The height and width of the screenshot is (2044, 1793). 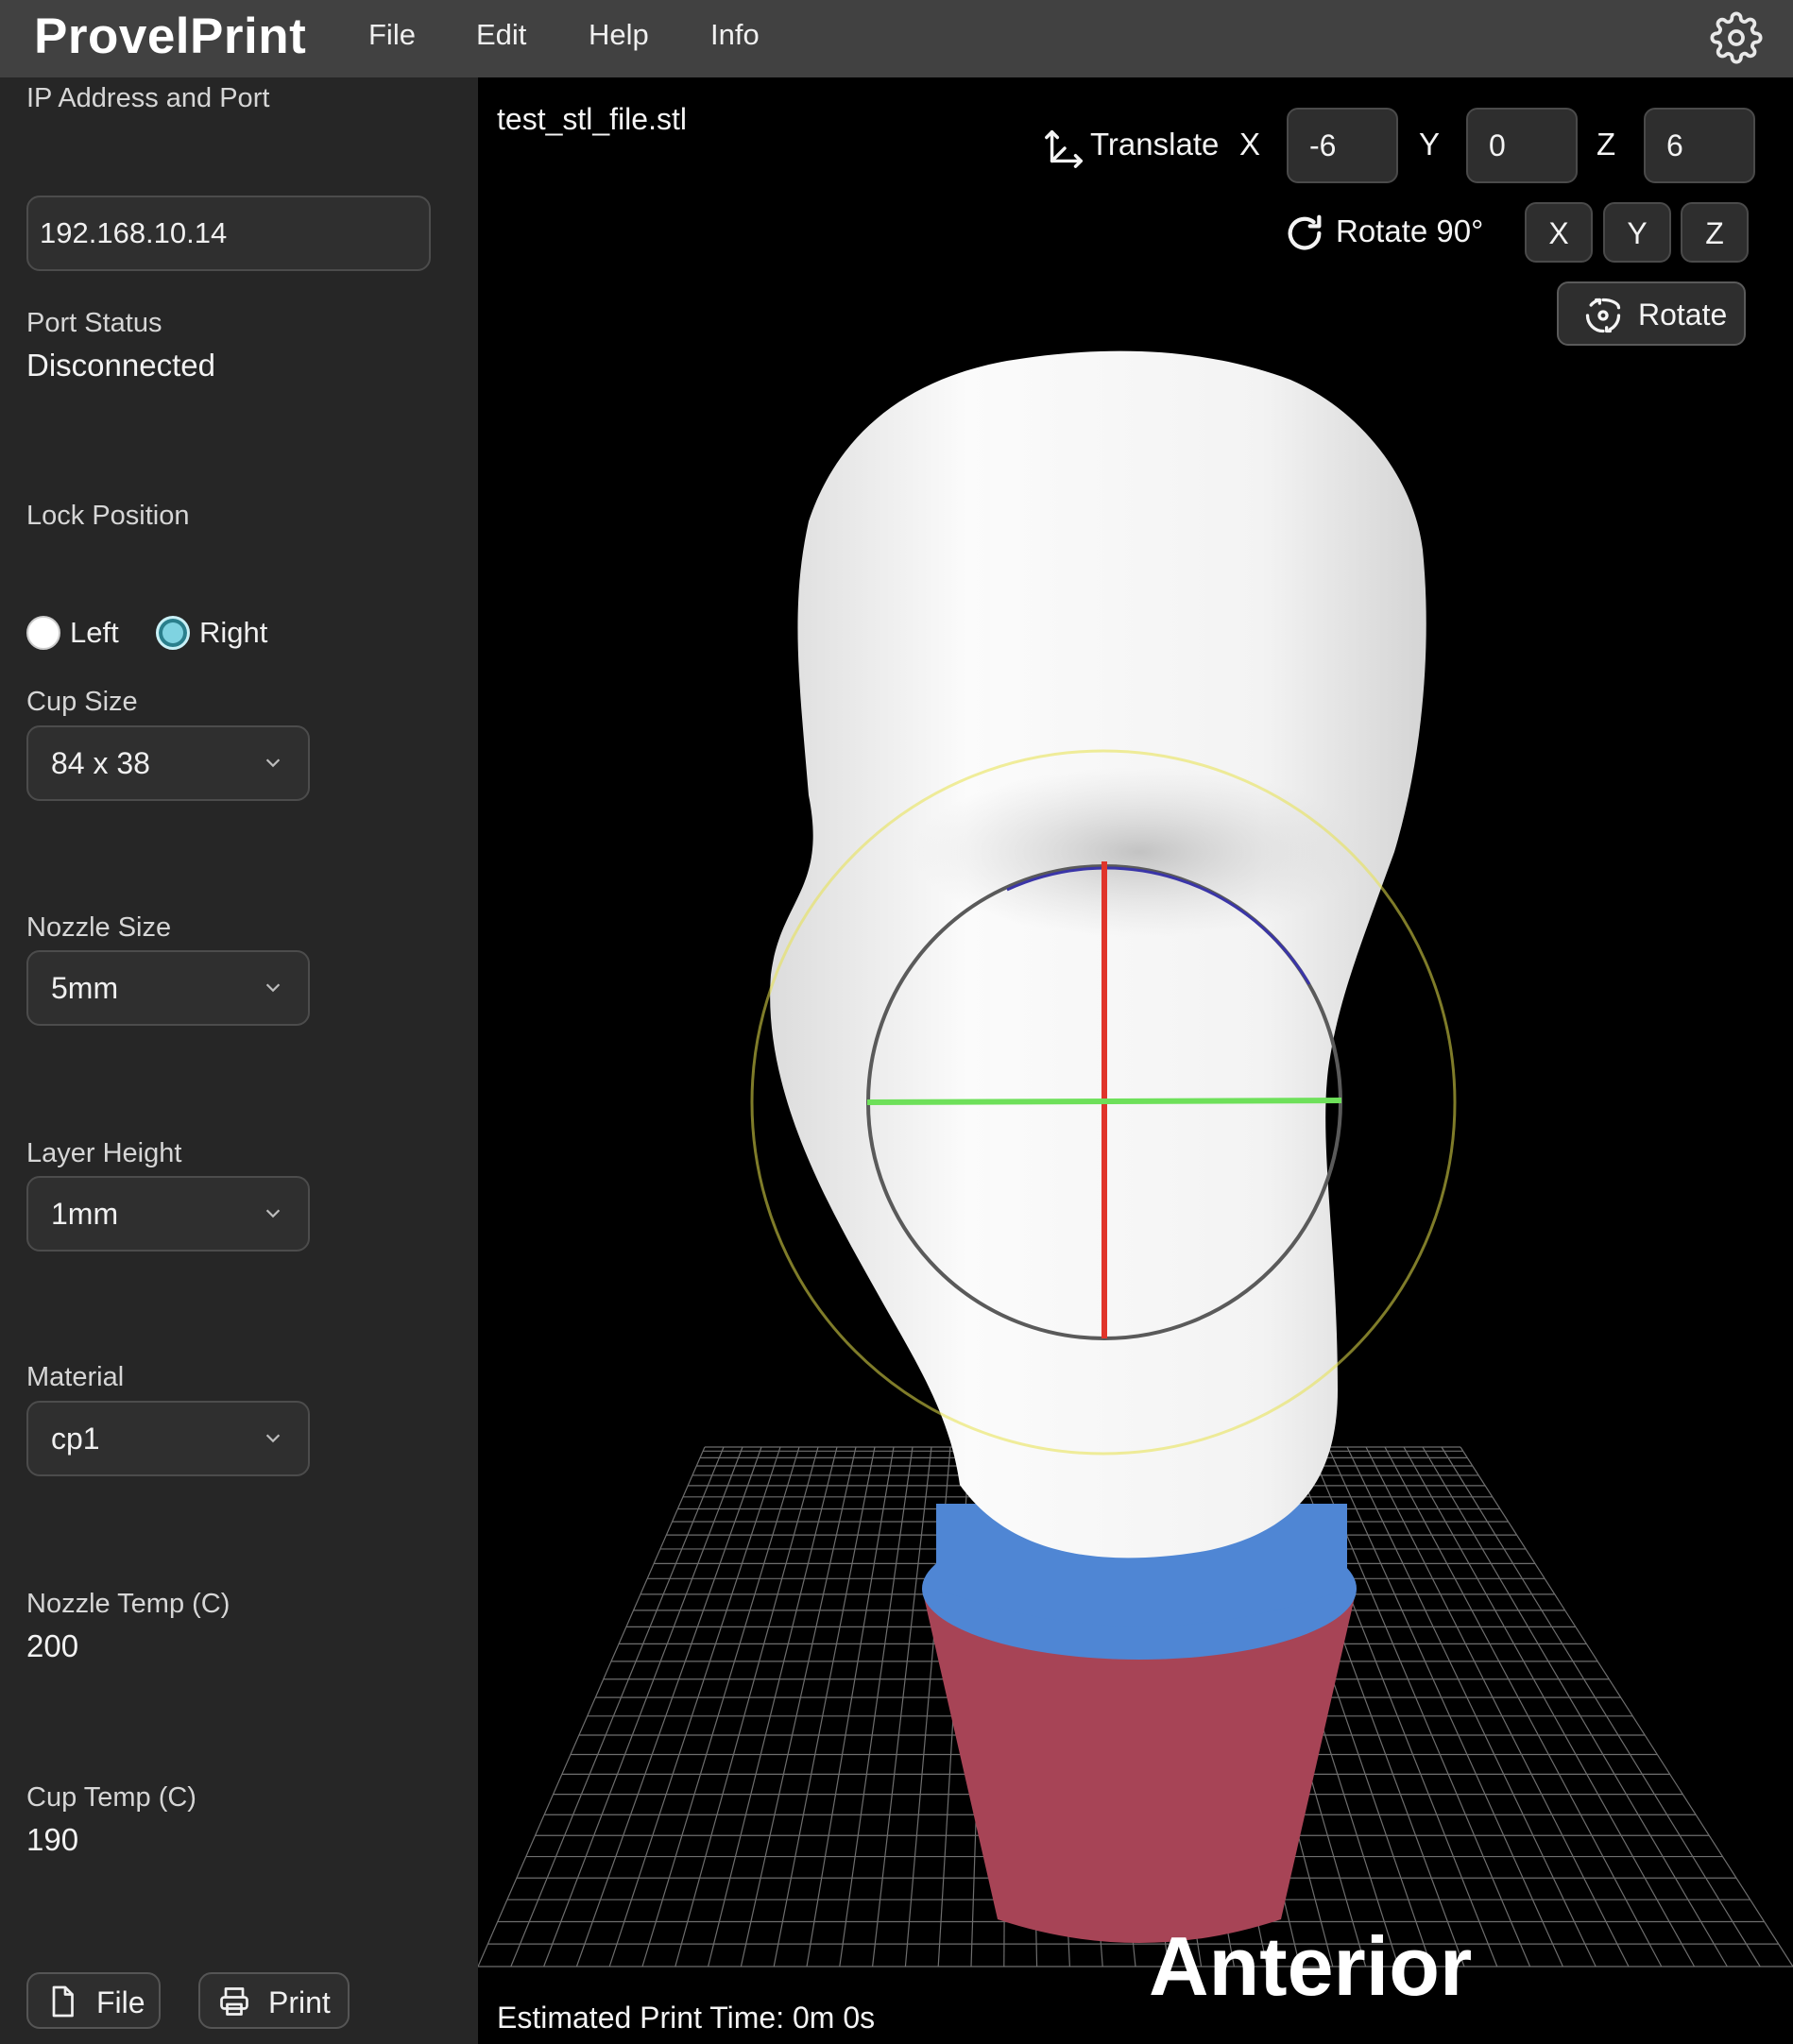 What do you see at coordinates (1155, 144) in the screenshot?
I see `translate-label: Translate` at bounding box center [1155, 144].